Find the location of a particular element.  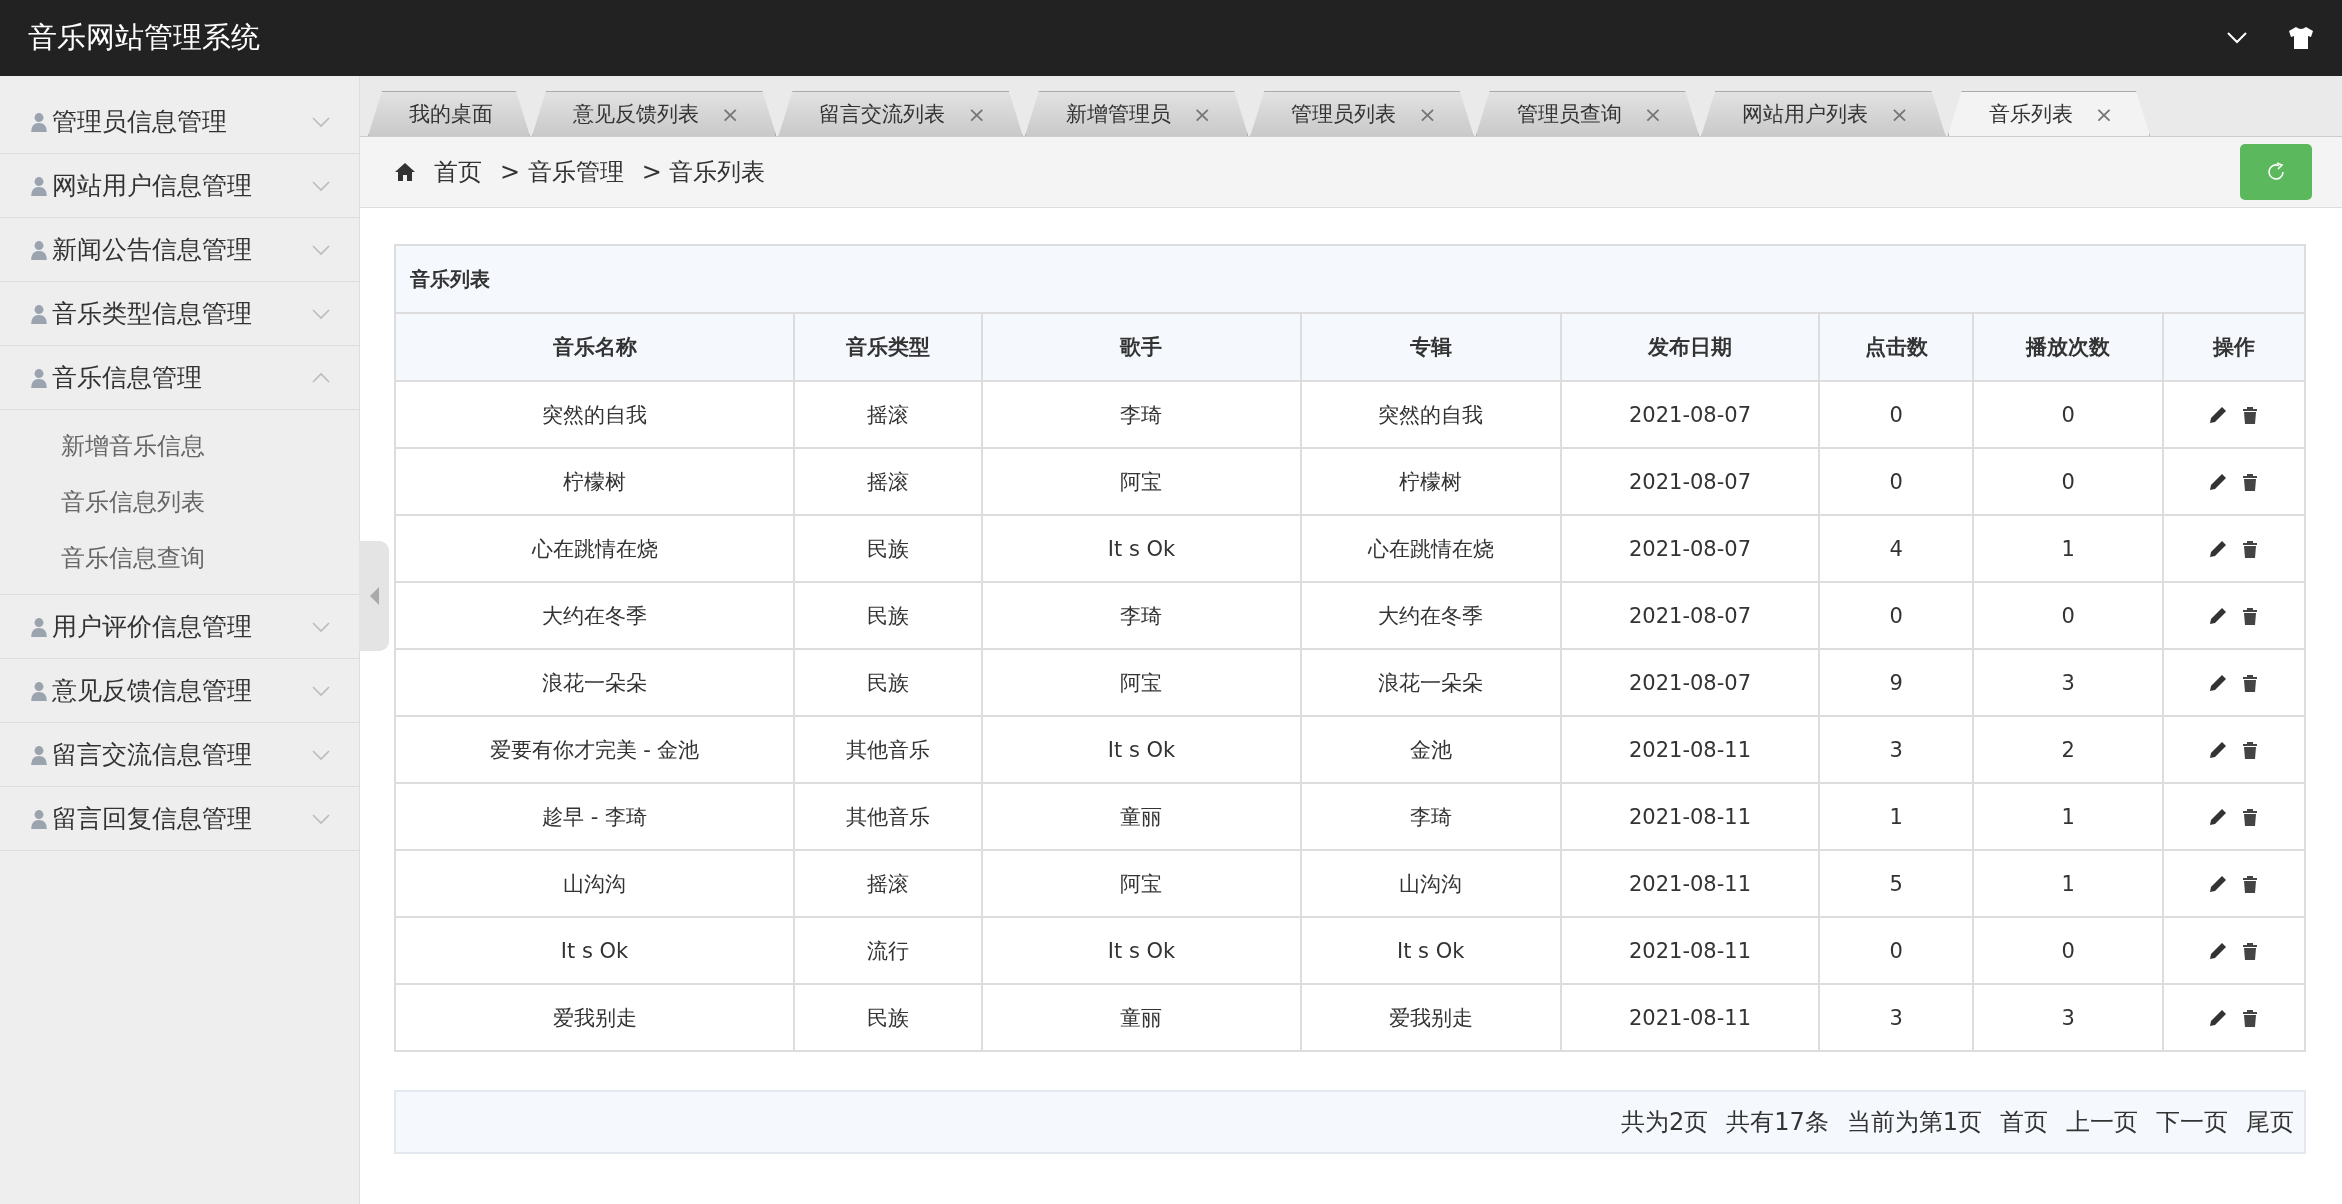

close-icon: × is located at coordinates (2104, 114).